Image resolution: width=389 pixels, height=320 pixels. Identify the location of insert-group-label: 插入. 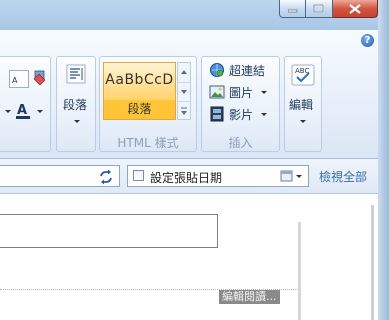
(240, 143).